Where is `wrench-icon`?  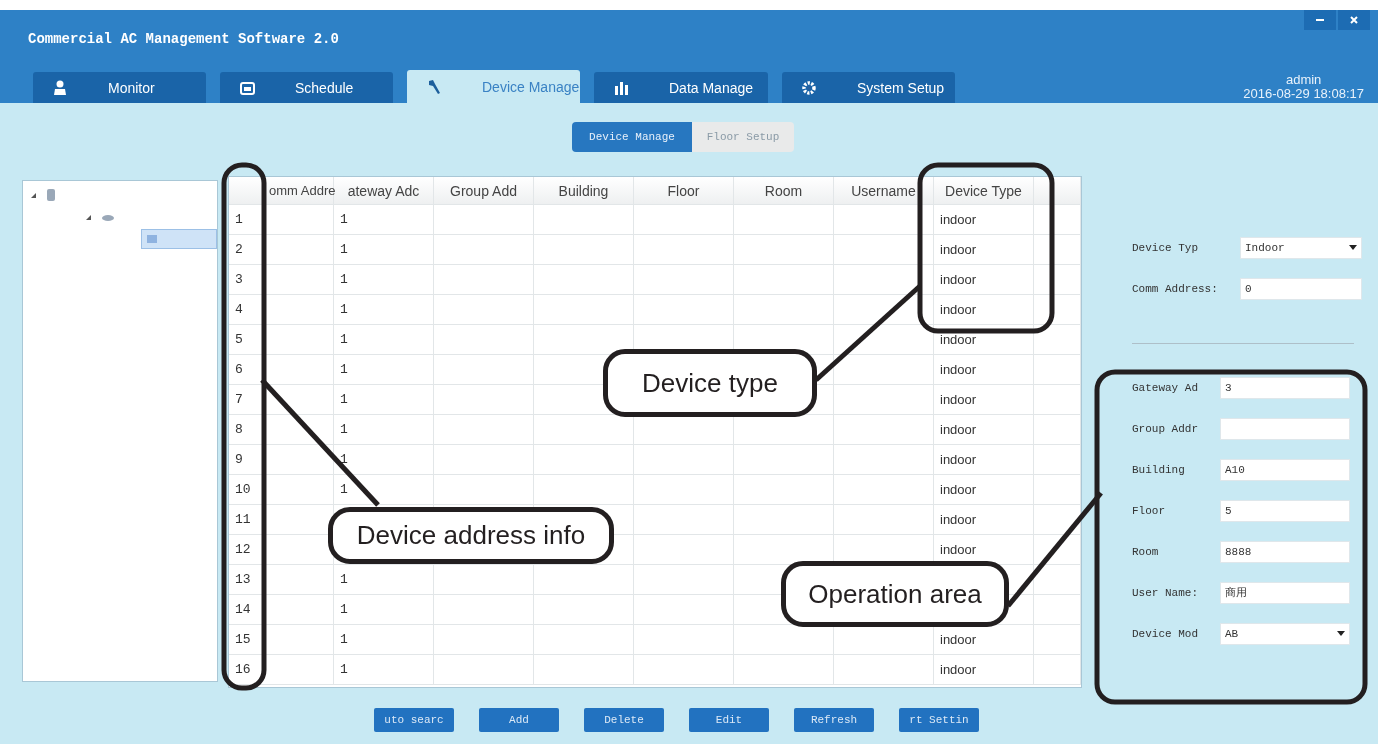
wrench-icon is located at coordinates (434, 86).